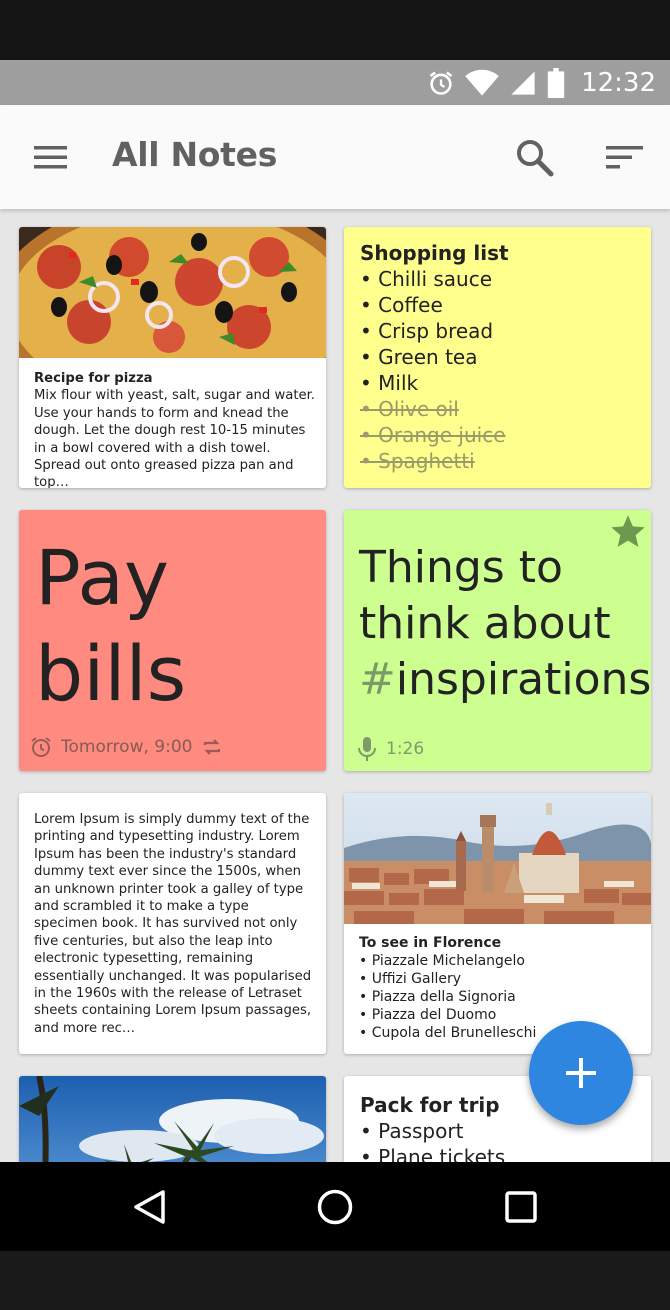  What do you see at coordinates (485, 623) in the screenshot?
I see `note-text-line: think about` at bounding box center [485, 623].